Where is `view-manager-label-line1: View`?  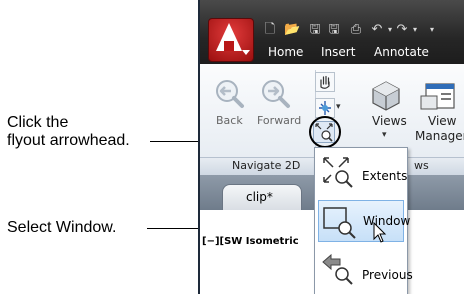 view-manager-label-line1: View is located at coordinates (442, 121).